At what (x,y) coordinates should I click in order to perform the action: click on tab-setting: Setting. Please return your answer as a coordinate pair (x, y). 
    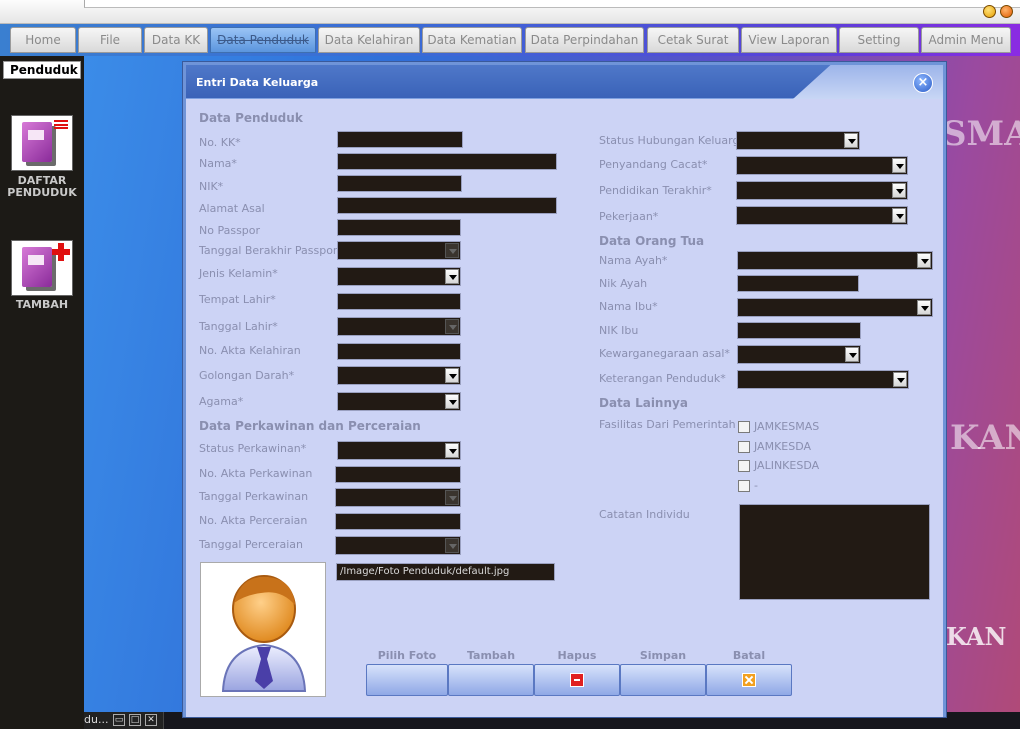
    Looking at the image, I should click on (879, 40).